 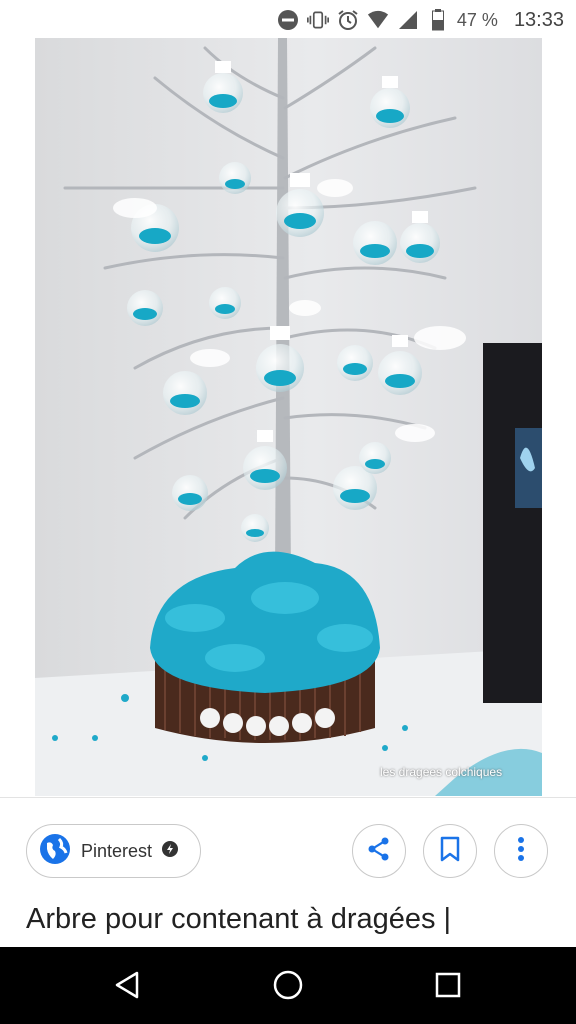 I want to click on share-button, so click(x=379, y=851).